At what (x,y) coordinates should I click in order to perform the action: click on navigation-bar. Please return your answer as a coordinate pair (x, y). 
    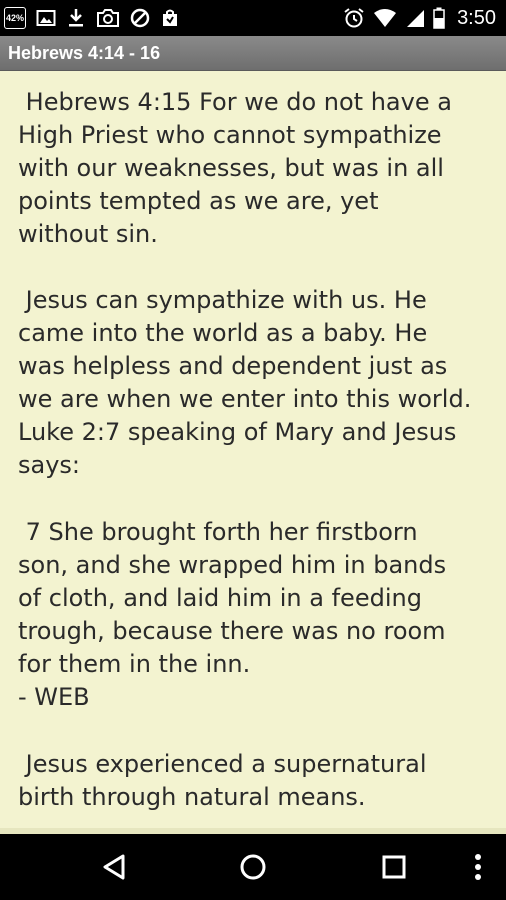
    Looking at the image, I should click on (253, 867).